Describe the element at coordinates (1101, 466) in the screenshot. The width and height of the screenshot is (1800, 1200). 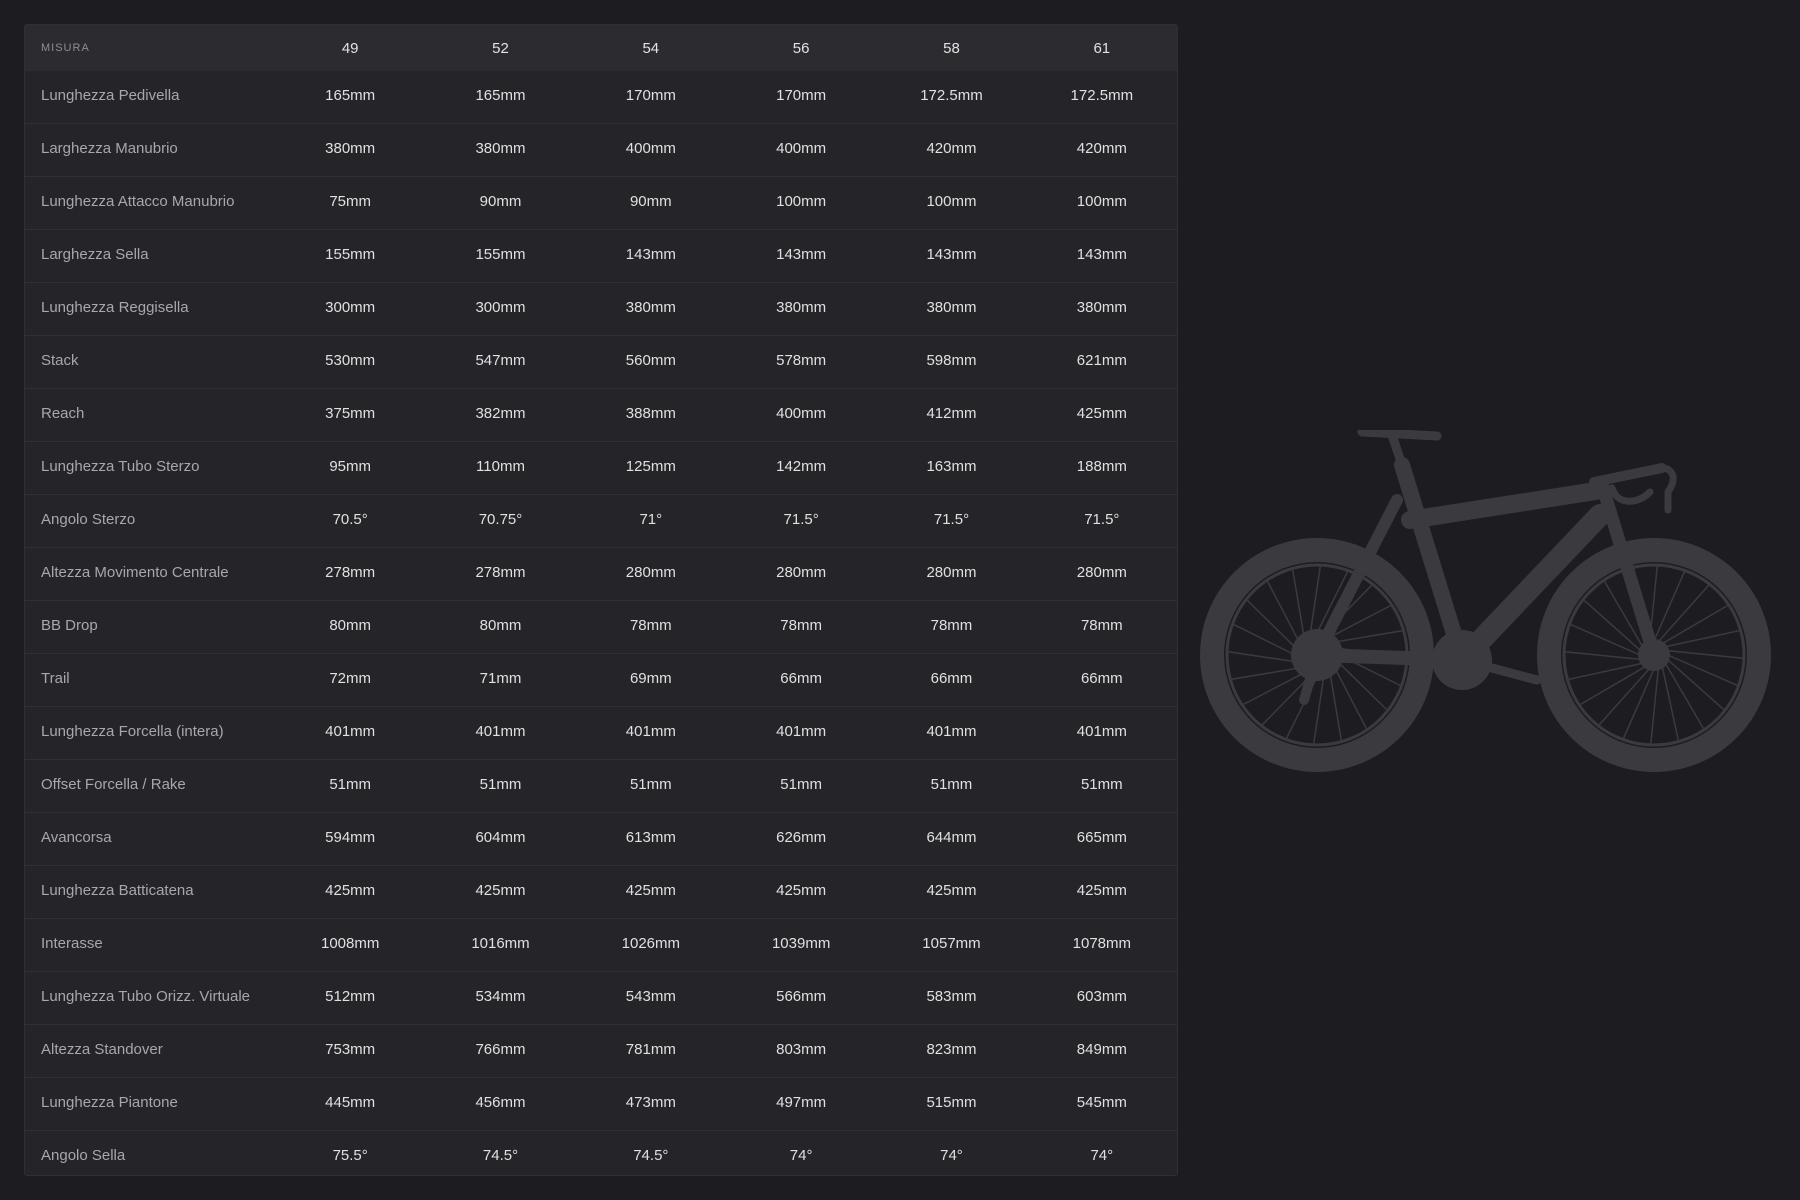
I see `cell-value: 188mm` at that location.